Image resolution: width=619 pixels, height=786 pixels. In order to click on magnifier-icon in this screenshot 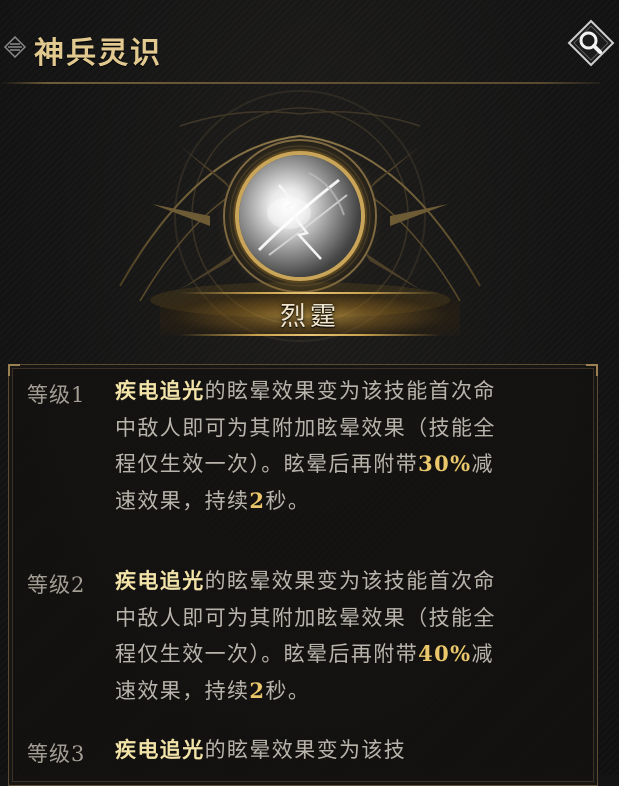, I will do `click(591, 43)`.